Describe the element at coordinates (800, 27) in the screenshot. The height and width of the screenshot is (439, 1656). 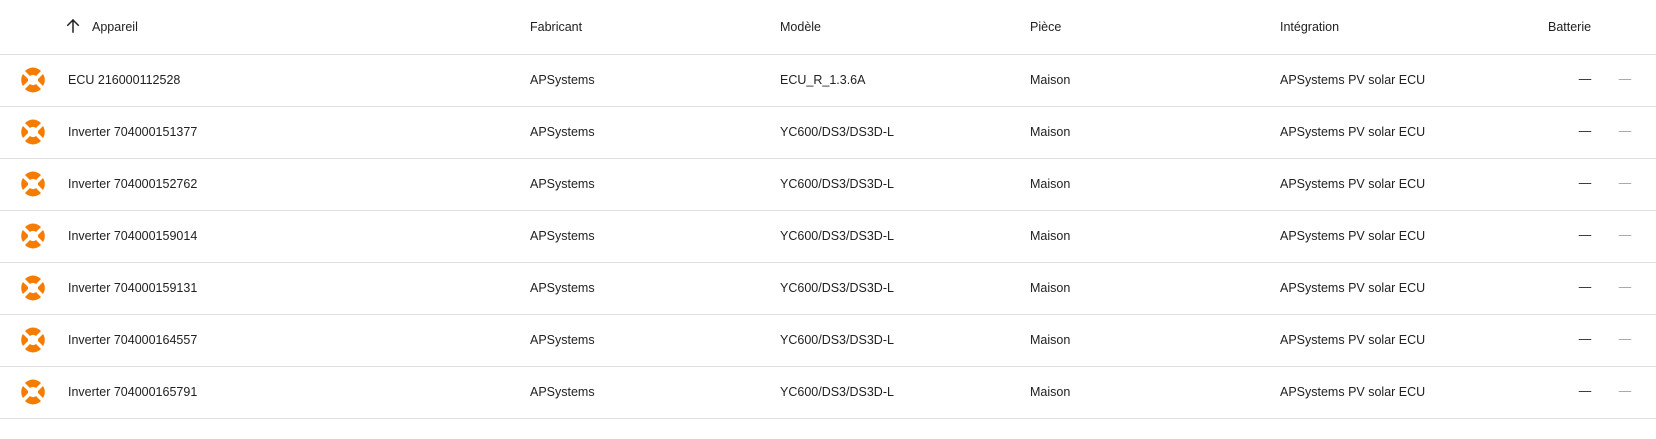
I see `column-header-model: Modèle` at that location.